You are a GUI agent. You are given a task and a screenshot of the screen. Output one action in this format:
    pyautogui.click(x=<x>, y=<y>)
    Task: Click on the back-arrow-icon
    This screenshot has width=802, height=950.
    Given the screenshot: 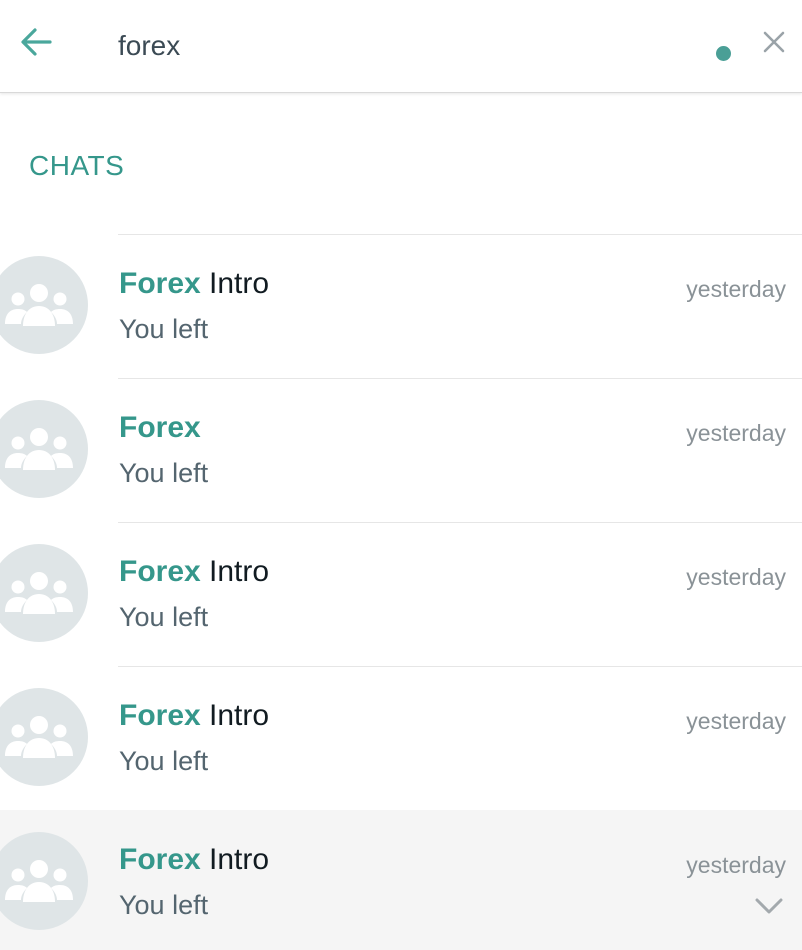 What is the action you would take?
    pyautogui.click(x=36, y=42)
    